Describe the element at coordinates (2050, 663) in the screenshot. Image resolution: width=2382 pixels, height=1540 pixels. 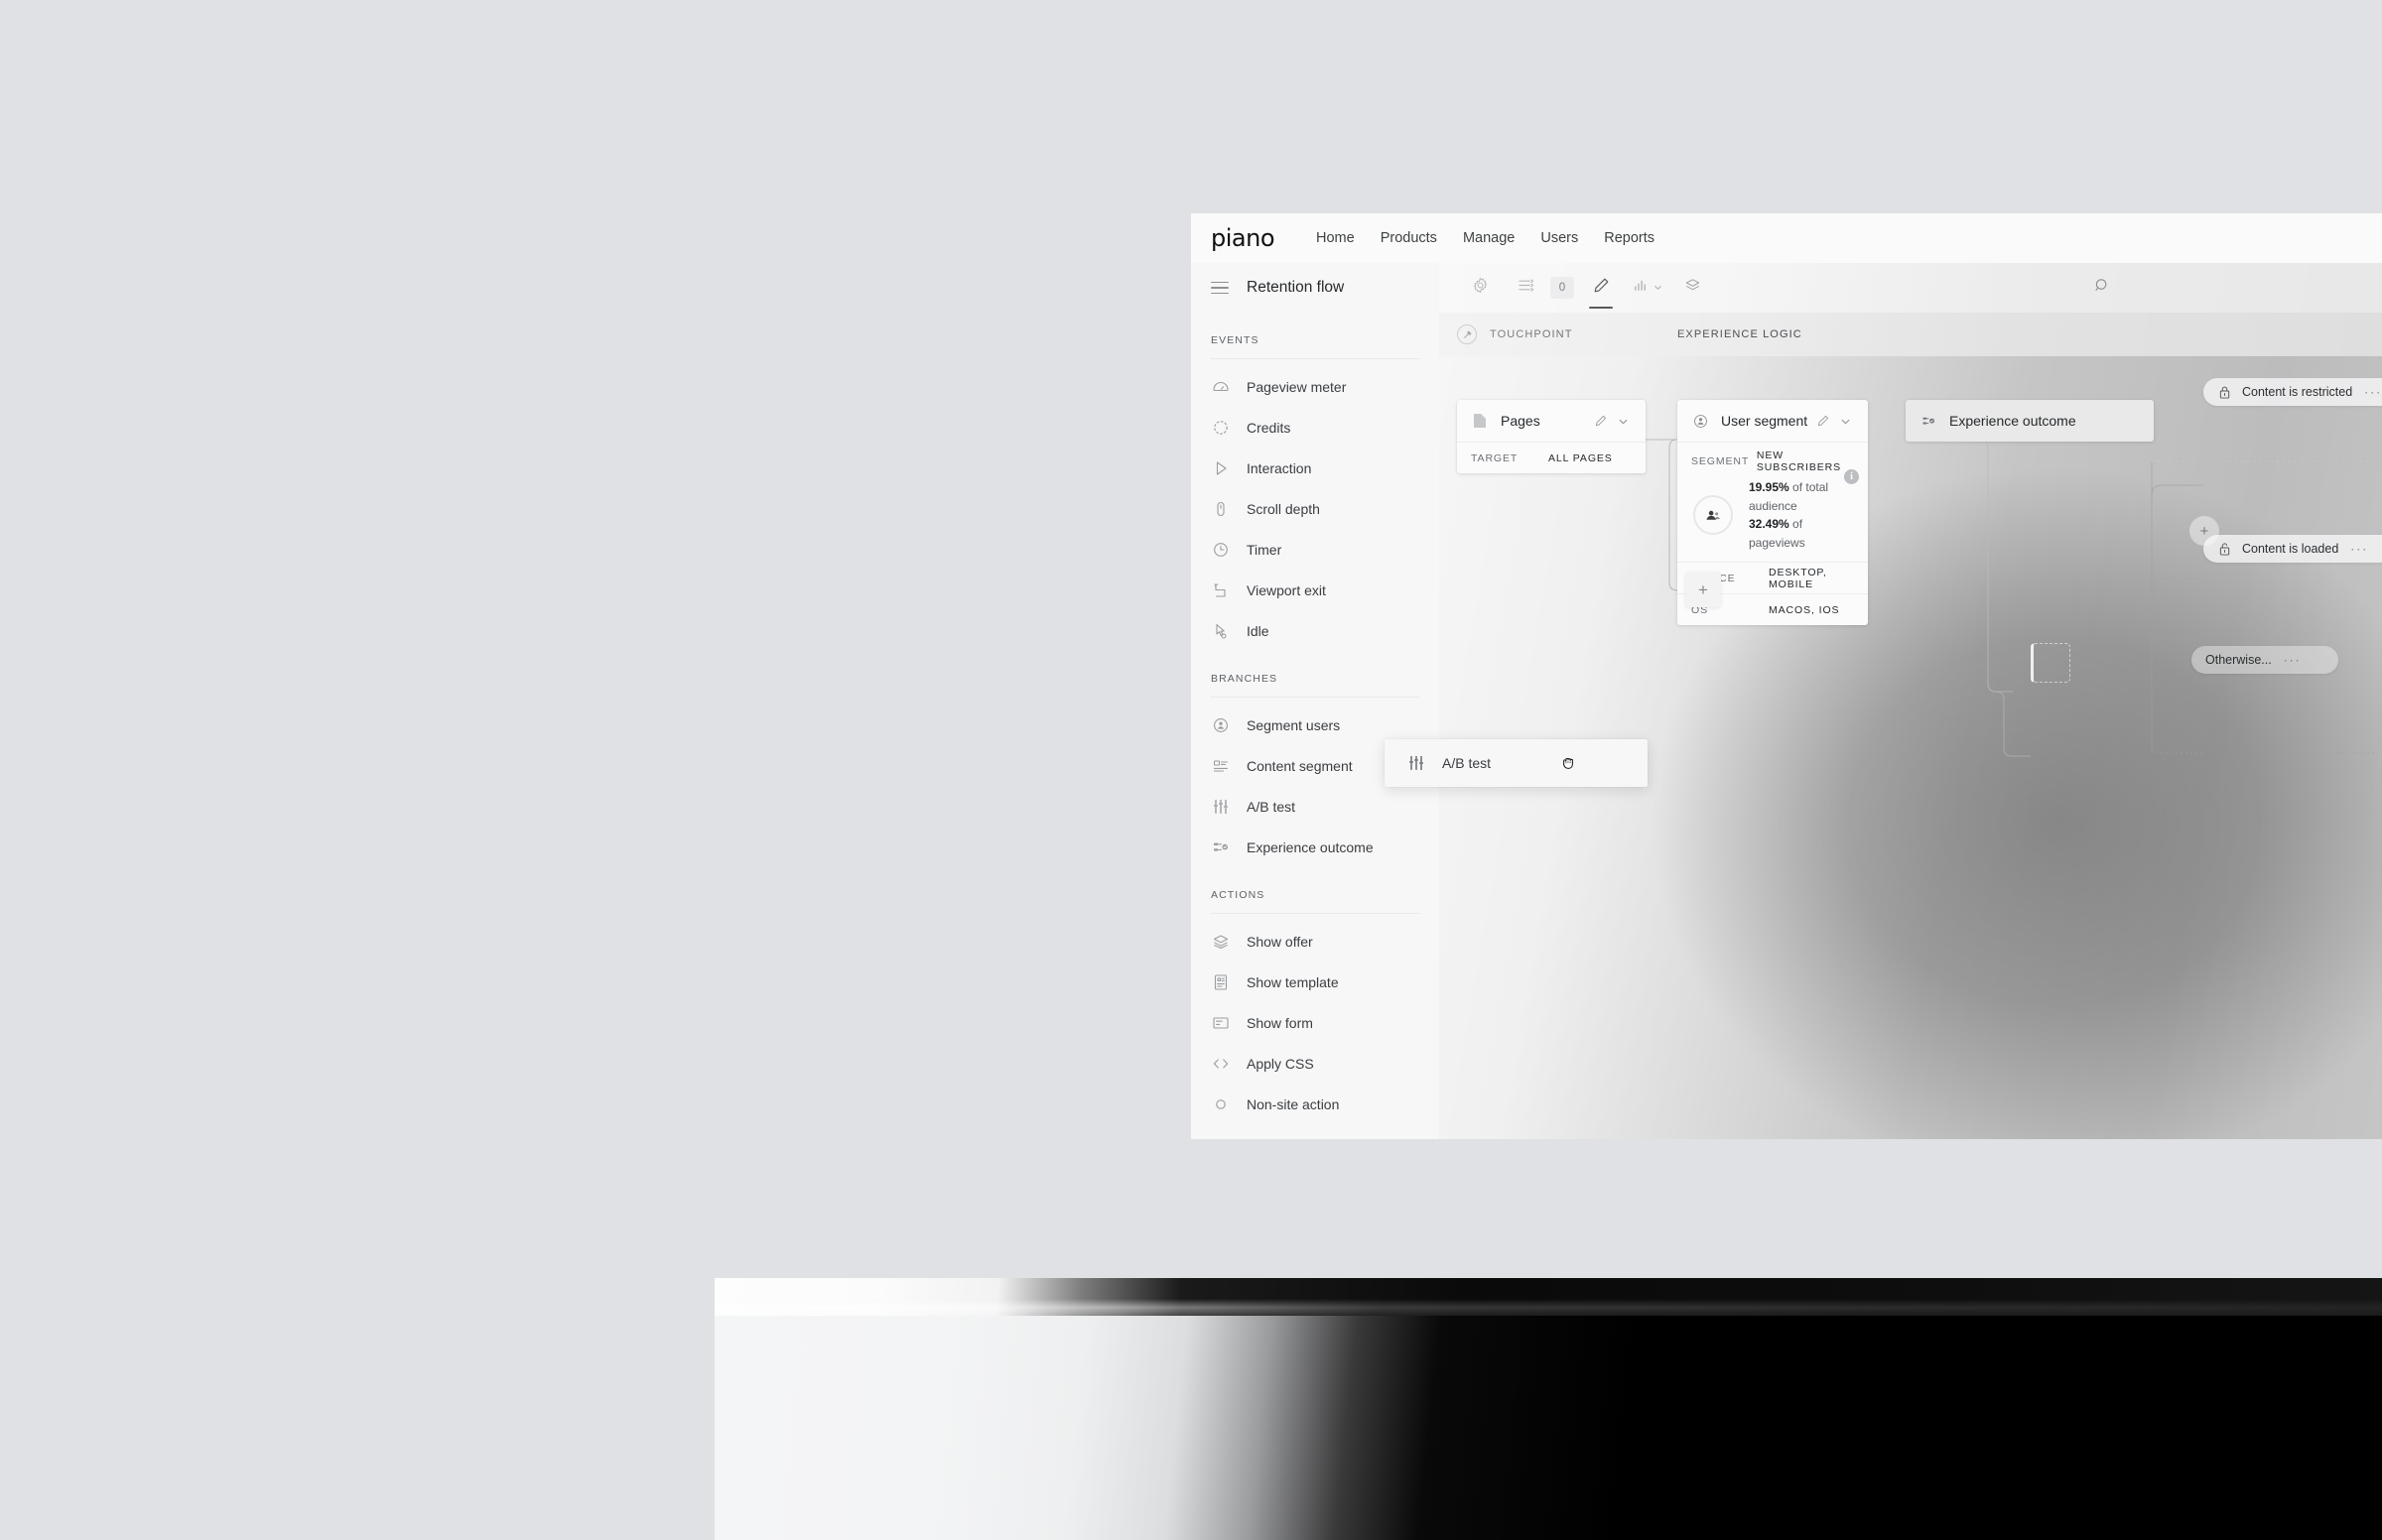
I see `drop-target-placeholder` at that location.